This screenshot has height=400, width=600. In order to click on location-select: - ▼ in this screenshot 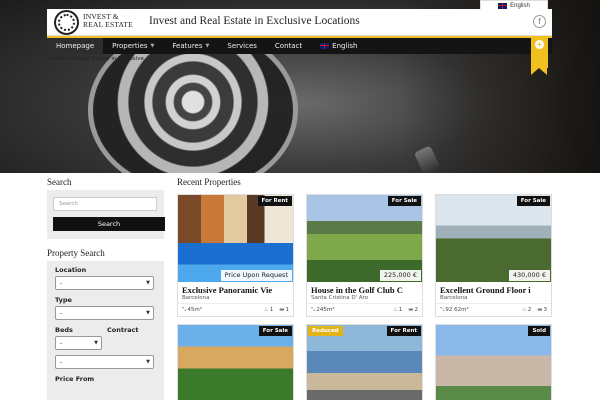, I will do `click(104, 283)`.